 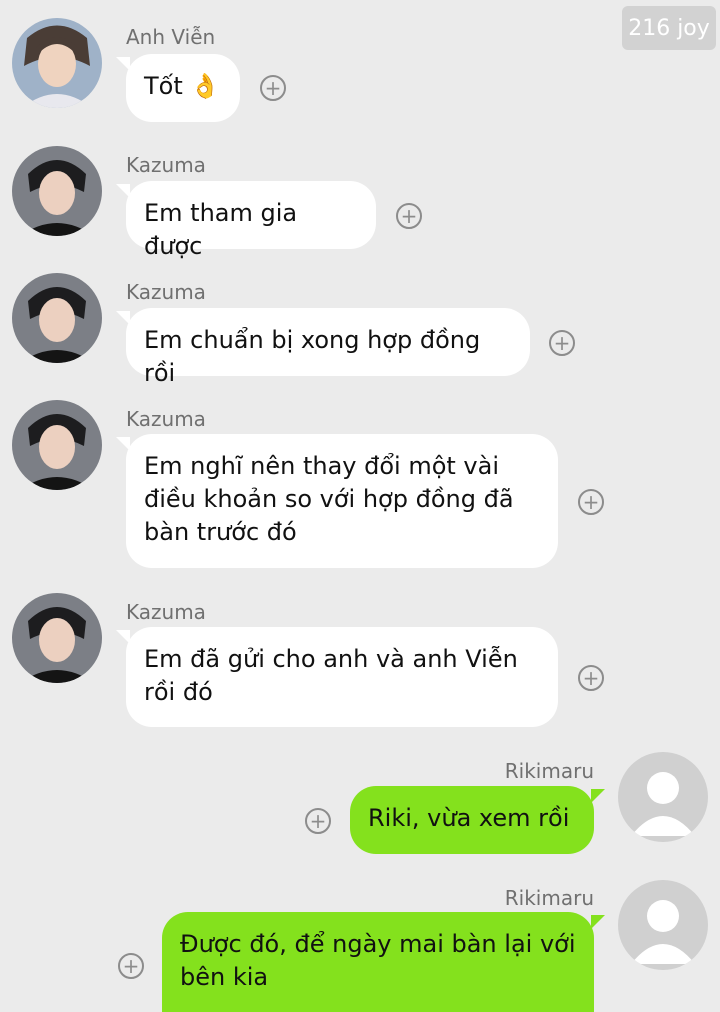 What do you see at coordinates (171, 37) in the screenshot?
I see `sender-name: Anh Viễn` at bounding box center [171, 37].